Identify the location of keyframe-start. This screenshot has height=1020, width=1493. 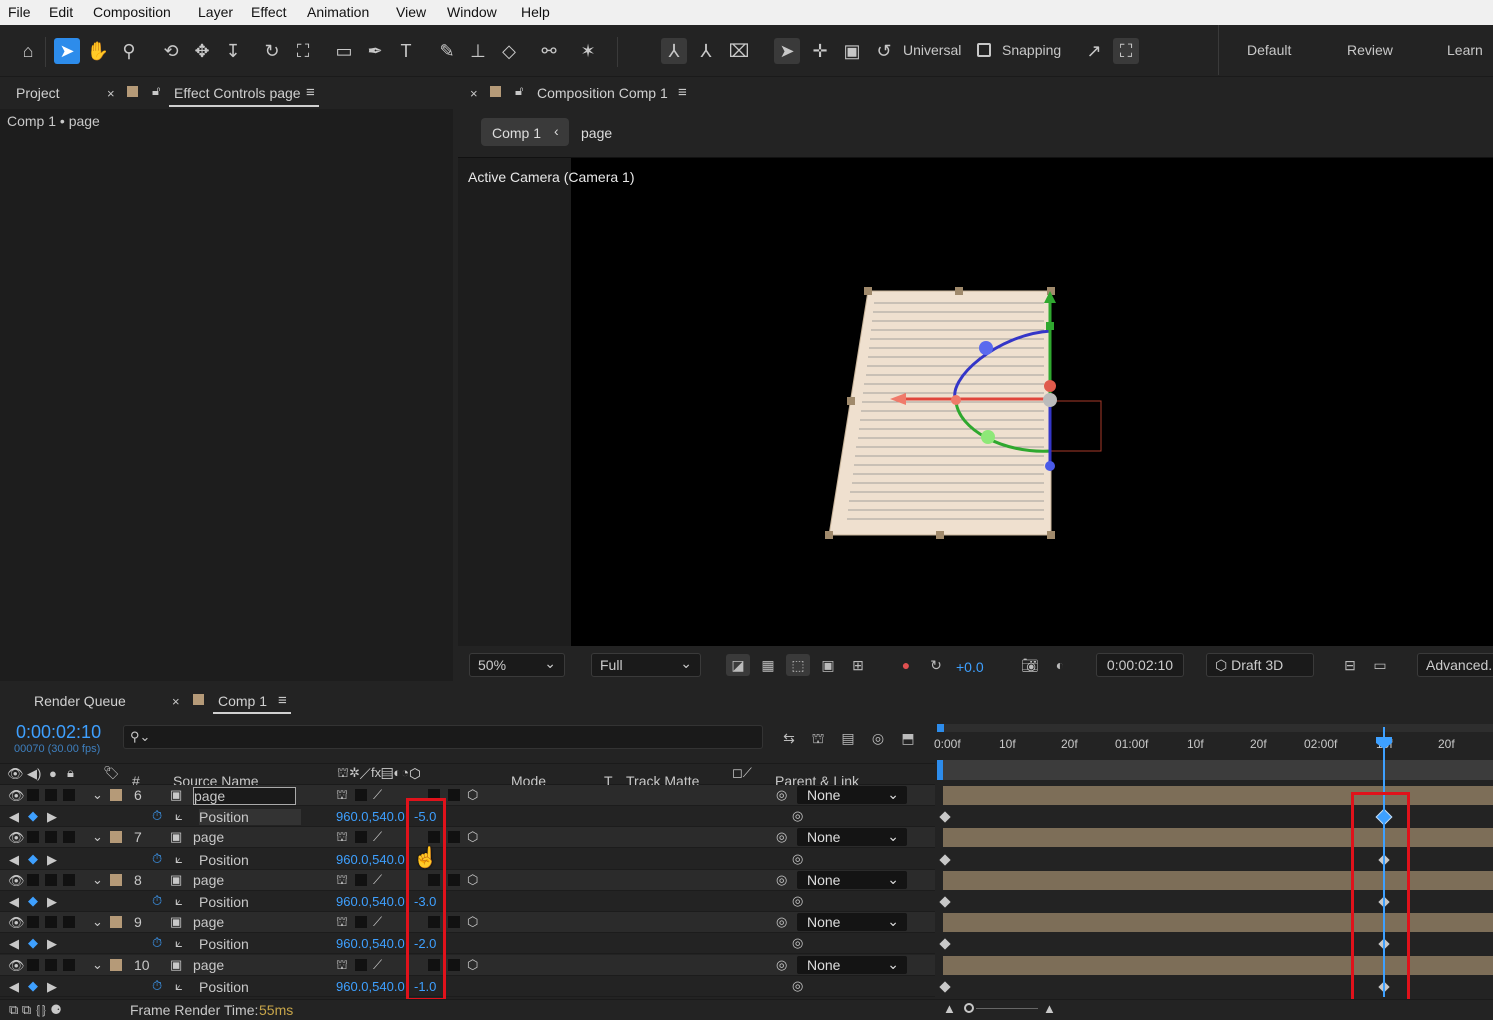
(945, 817).